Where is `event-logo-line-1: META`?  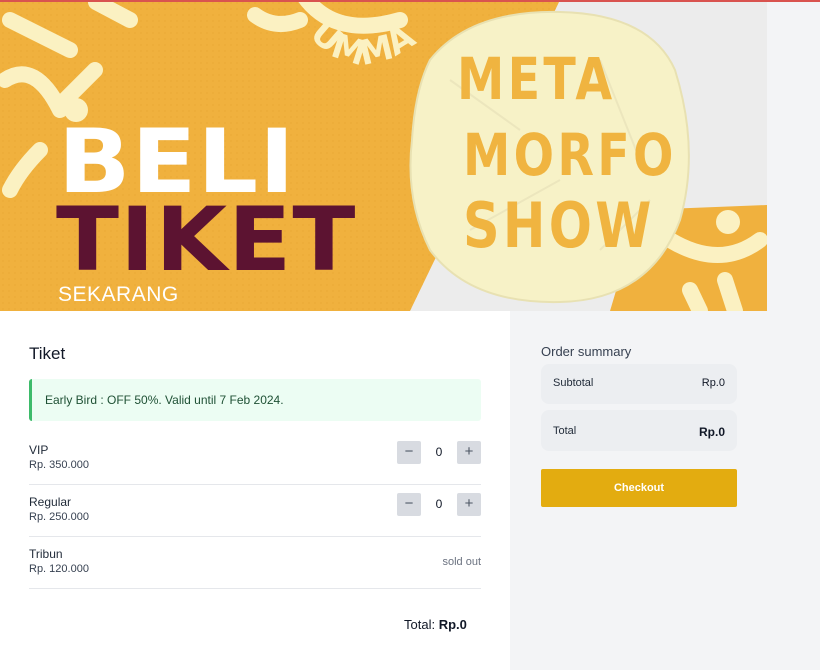 event-logo-line-1: META is located at coordinates (536, 79).